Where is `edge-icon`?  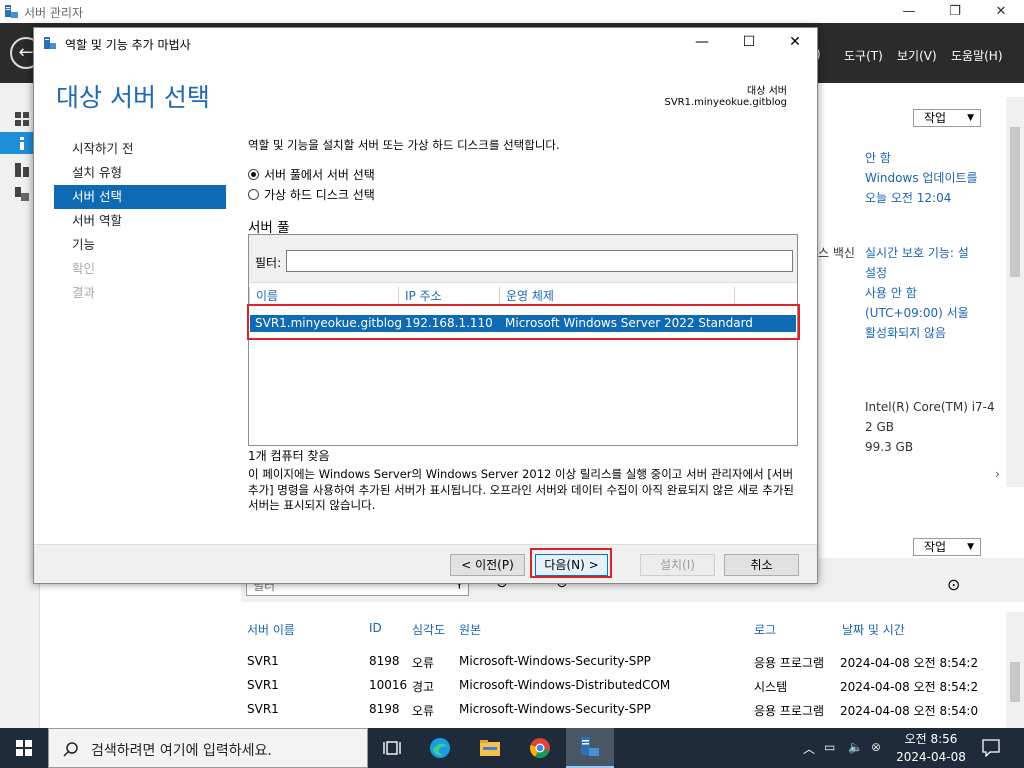
edge-icon is located at coordinates (440, 748).